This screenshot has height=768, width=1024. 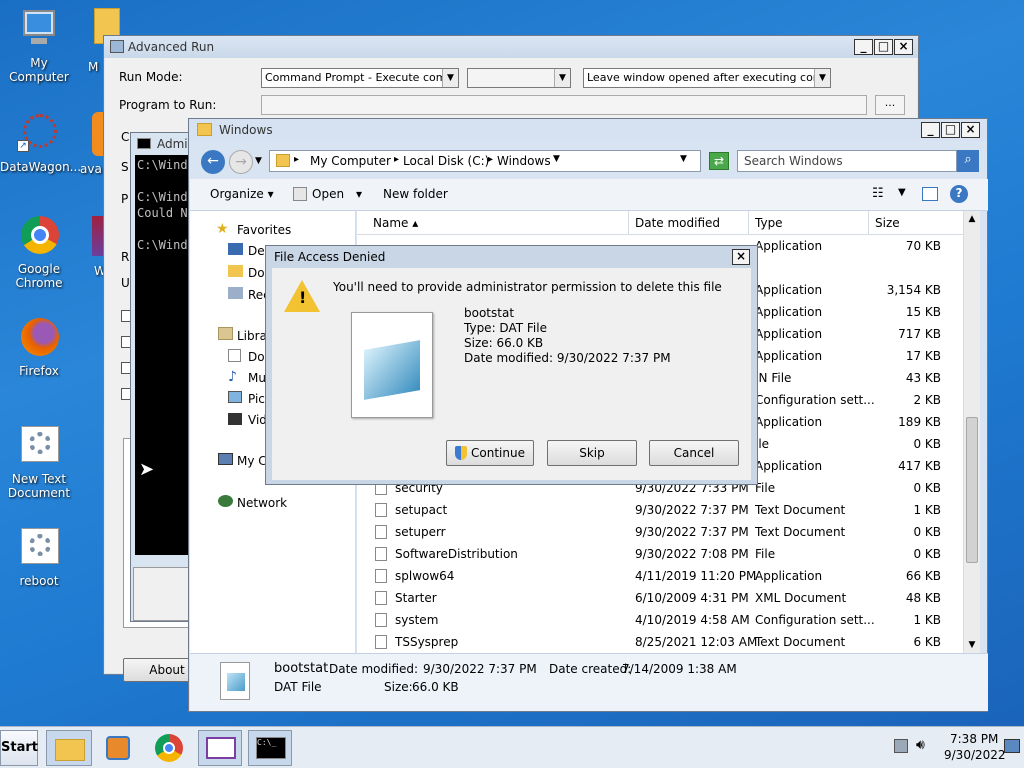 I want to click on show-desktop-button, so click(x=1012, y=746).